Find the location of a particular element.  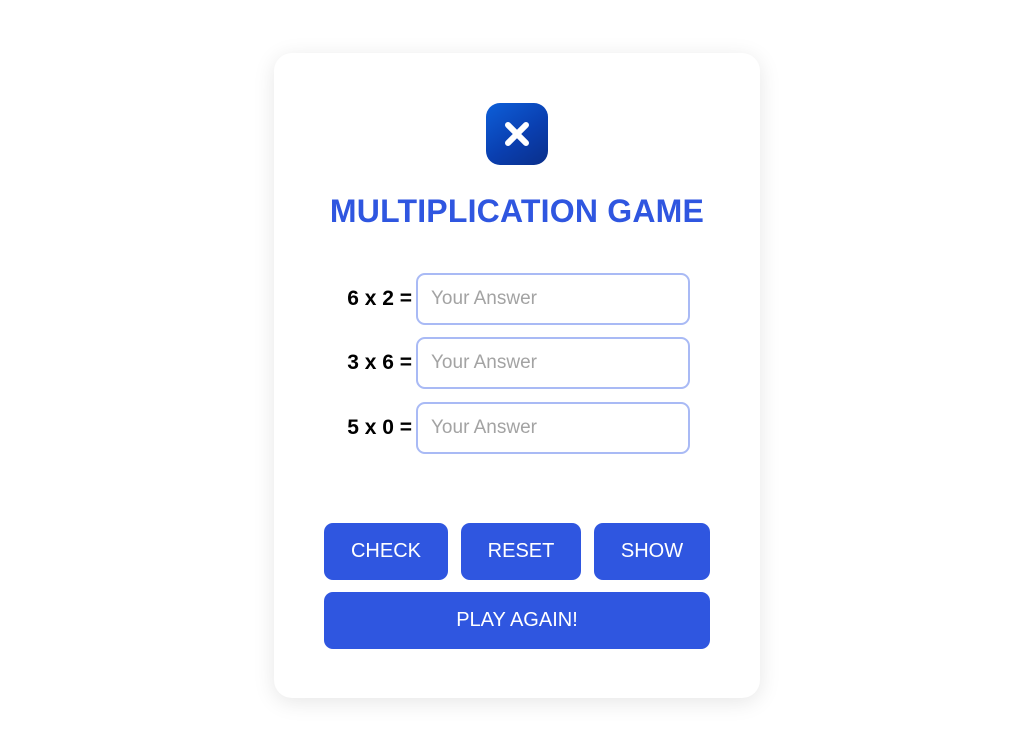

play-again-button: PLAY AGAIN! is located at coordinates (517, 620).